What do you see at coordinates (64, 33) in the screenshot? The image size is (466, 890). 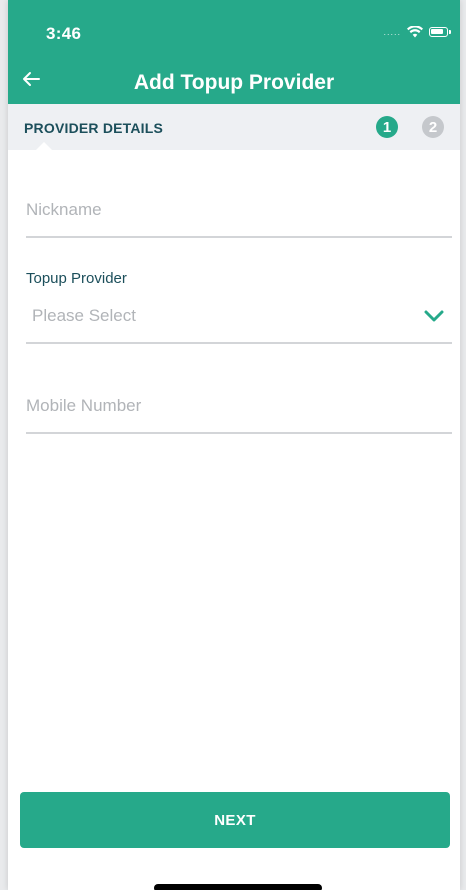 I see `status-time: 3:46` at bounding box center [64, 33].